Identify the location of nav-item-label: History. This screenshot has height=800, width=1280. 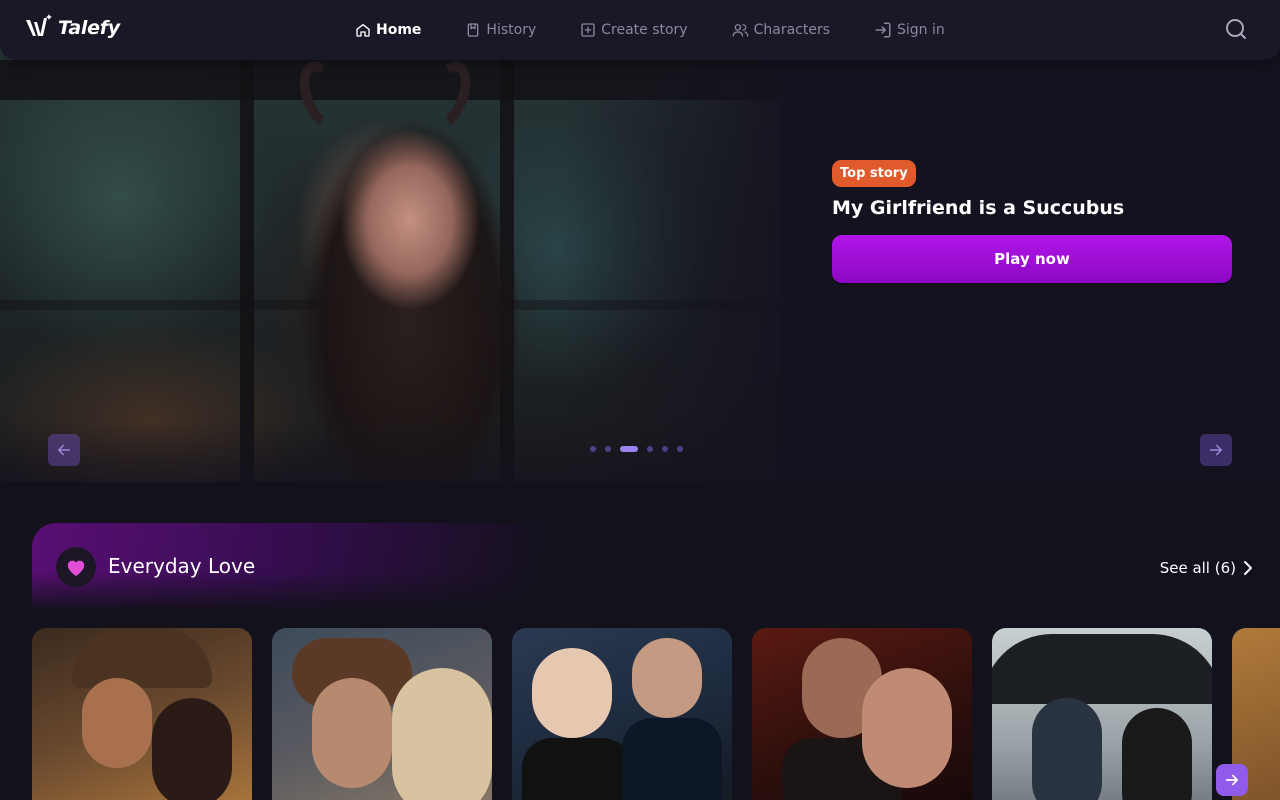
(511, 30).